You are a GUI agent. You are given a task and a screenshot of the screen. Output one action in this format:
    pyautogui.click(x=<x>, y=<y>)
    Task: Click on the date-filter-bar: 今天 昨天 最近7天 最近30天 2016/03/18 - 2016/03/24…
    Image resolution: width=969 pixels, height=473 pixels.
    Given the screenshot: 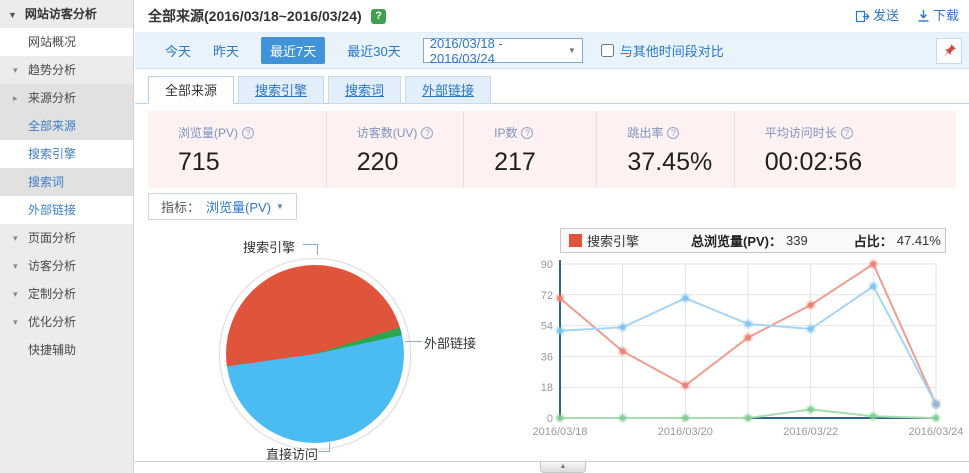 What is the action you would take?
    pyautogui.click(x=552, y=50)
    